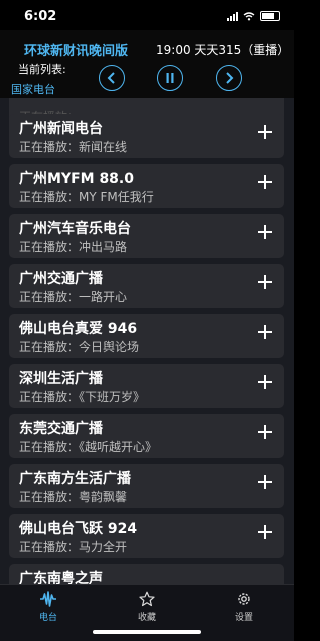 The height and width of the screenshot is (641, 320). What do you see at coordinates (147, 599) in the screenshot?
I see `star-icon` at bounding box center [147, 599].